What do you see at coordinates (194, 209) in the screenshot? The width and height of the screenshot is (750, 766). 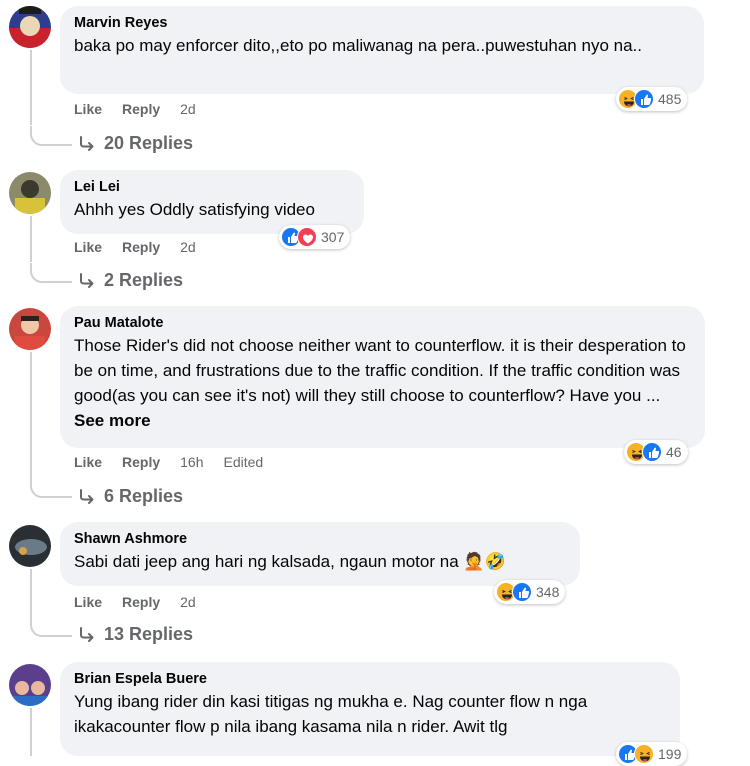 I see `comment-text: Ahhh yes Oddly satisfying video` at bounding box center [194, 209].